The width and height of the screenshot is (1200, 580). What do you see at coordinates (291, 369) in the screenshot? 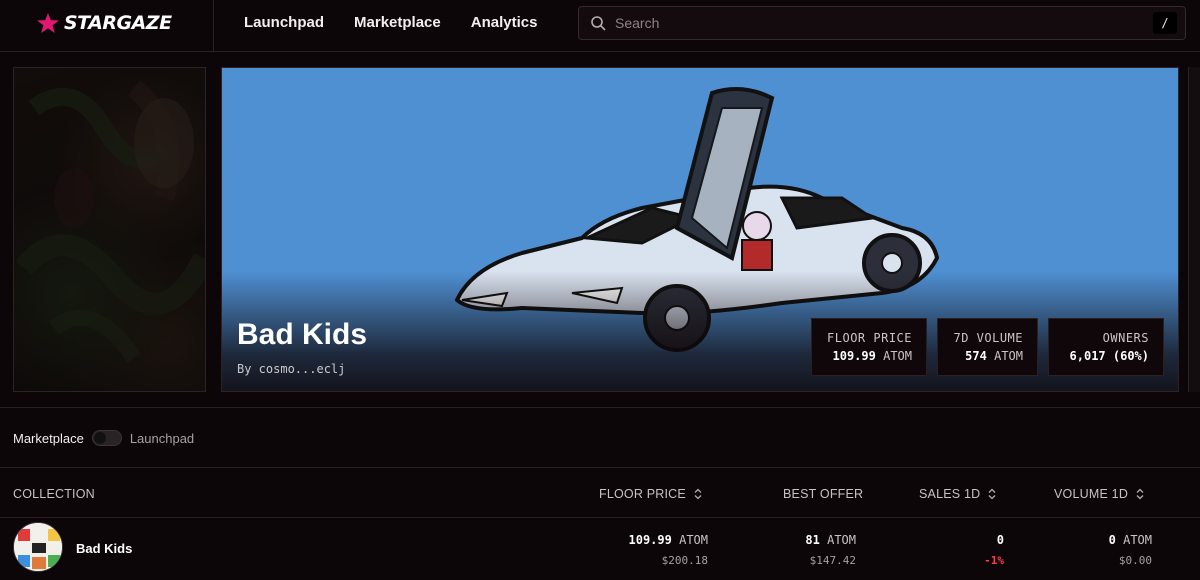
I see `collection-creator: By cosmo...eclj` at bounding box center [291, 369].